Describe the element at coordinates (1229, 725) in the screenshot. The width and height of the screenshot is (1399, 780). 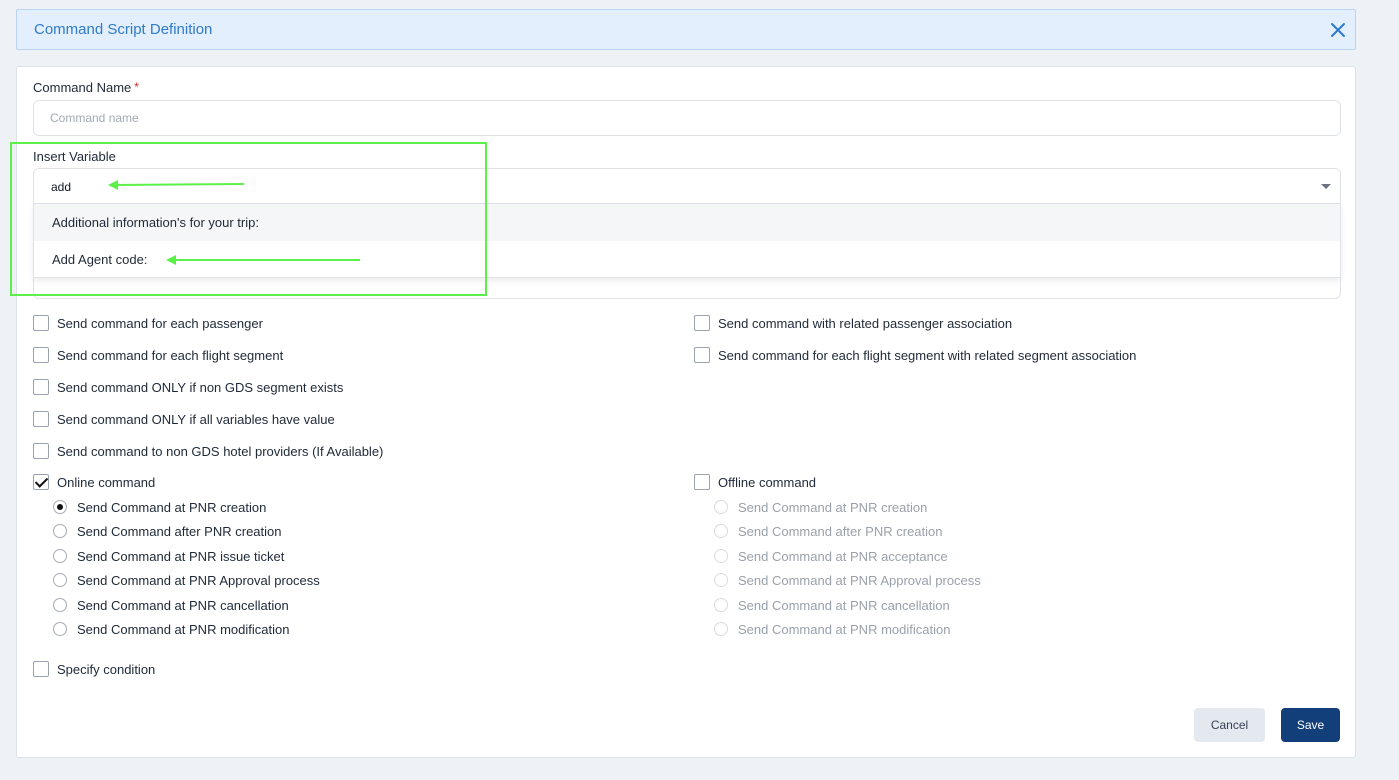
I see `cancel-button: Cancel` at that location.